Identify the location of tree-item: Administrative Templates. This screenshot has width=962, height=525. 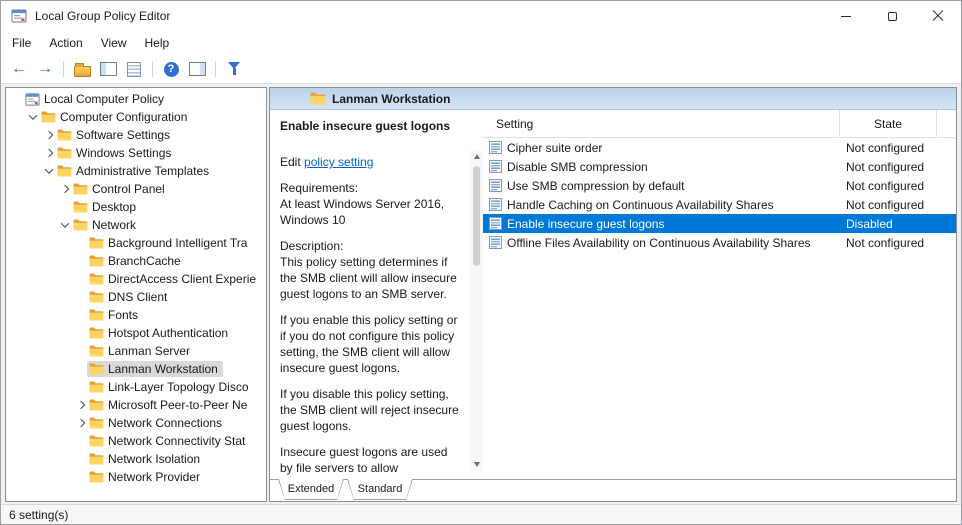
(136, 171).